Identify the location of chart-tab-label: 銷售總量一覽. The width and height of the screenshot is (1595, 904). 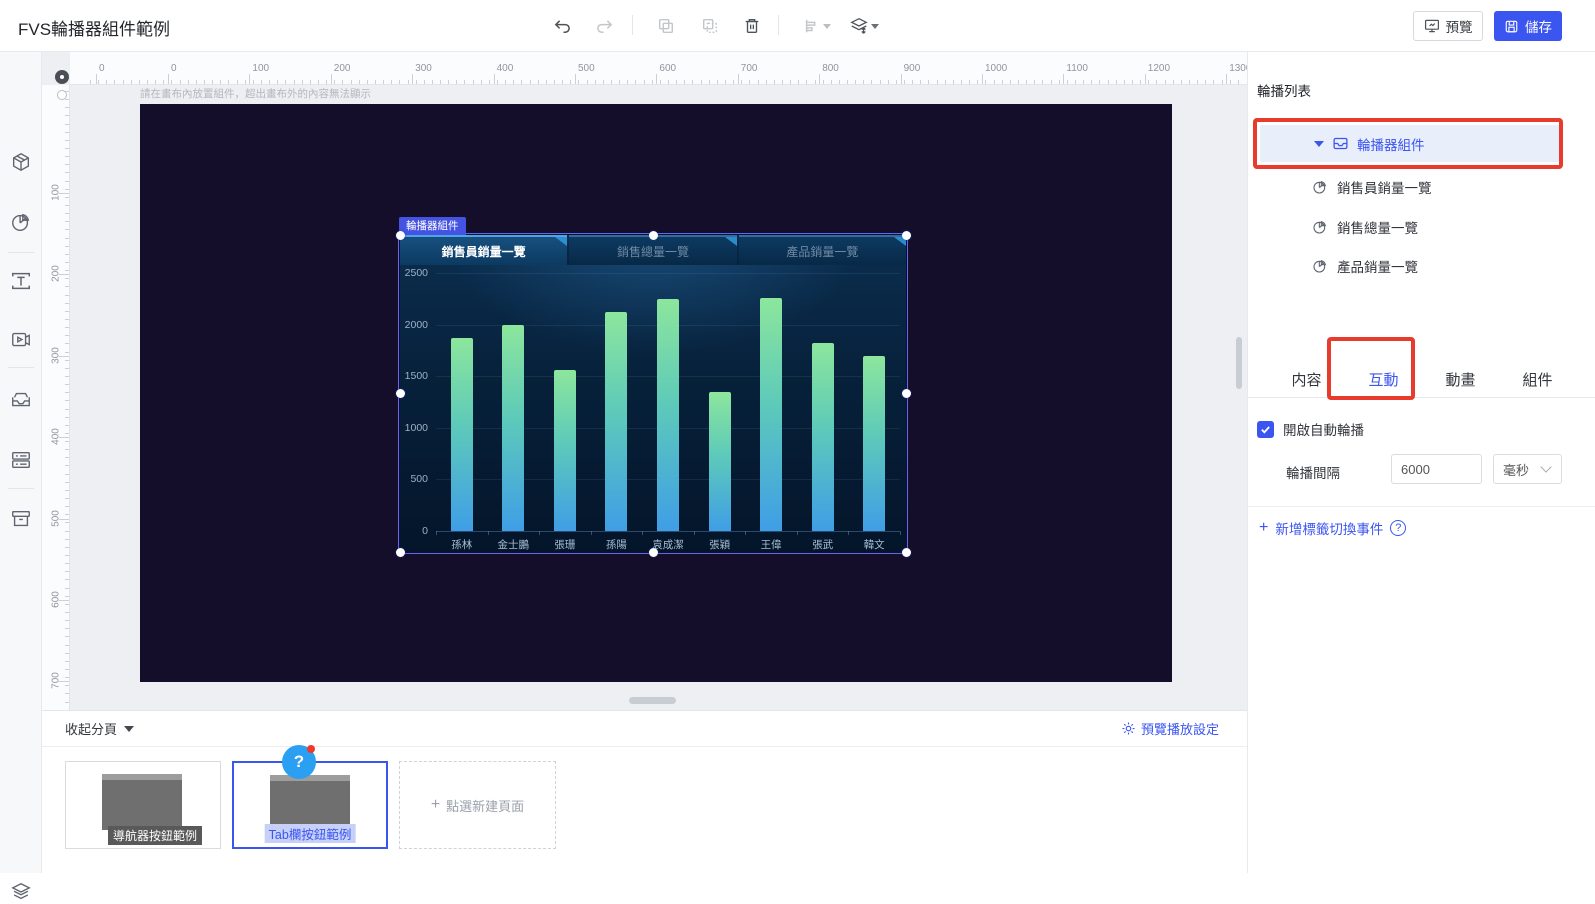
(652, 251).